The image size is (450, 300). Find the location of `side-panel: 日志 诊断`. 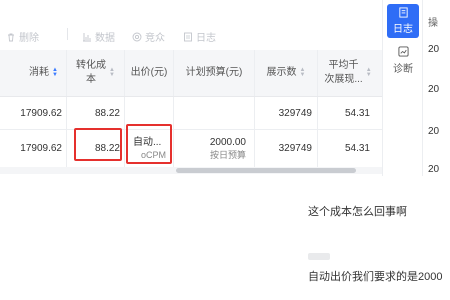

side-panel: 日志 诊断 is located at coordinates (402, 88).